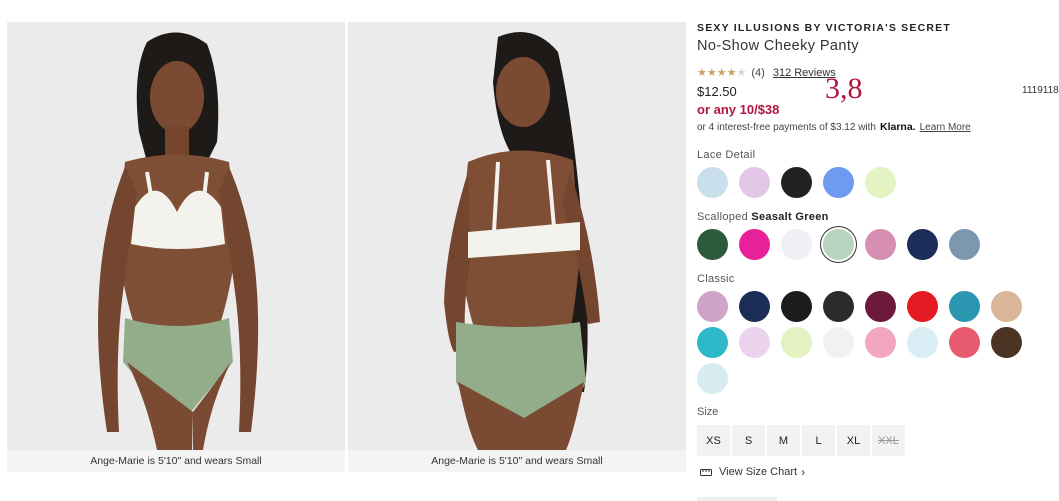 Image resolution: width=1059 pixels, height=501 pixels. I want to click on product-price: $12.50, so click(717, 91).